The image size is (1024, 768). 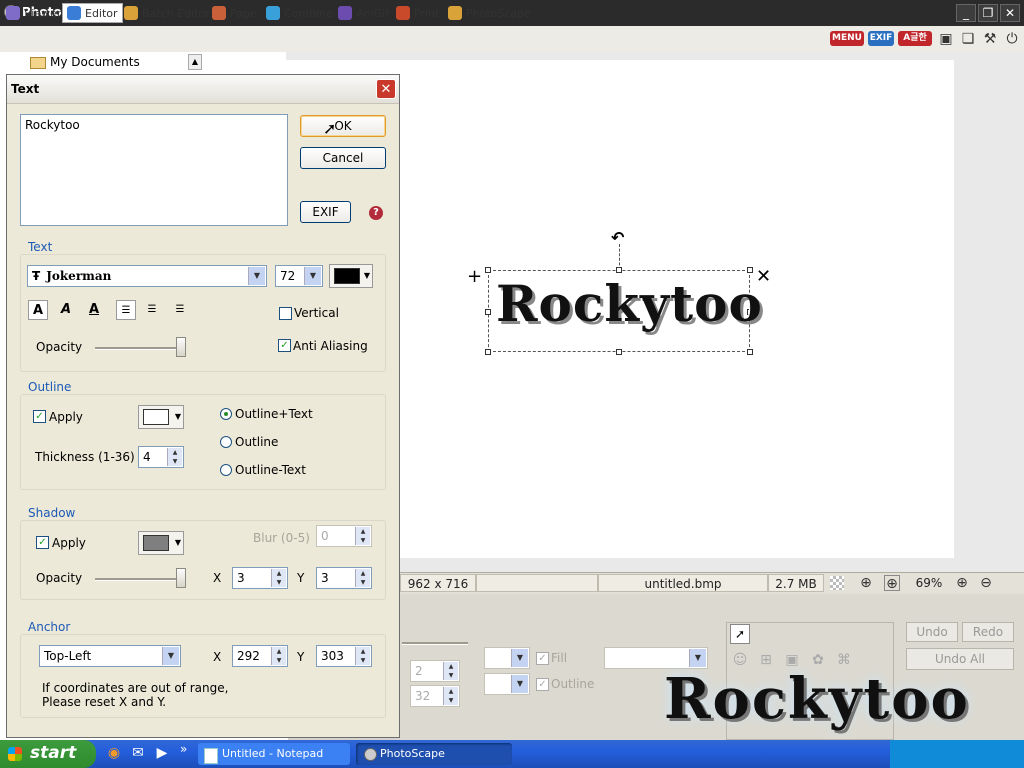 What do you see at coordinates (986, 583) in the screenshot?
I see `zoom-out-icon: ⊖` at bounding box center [986, 583].